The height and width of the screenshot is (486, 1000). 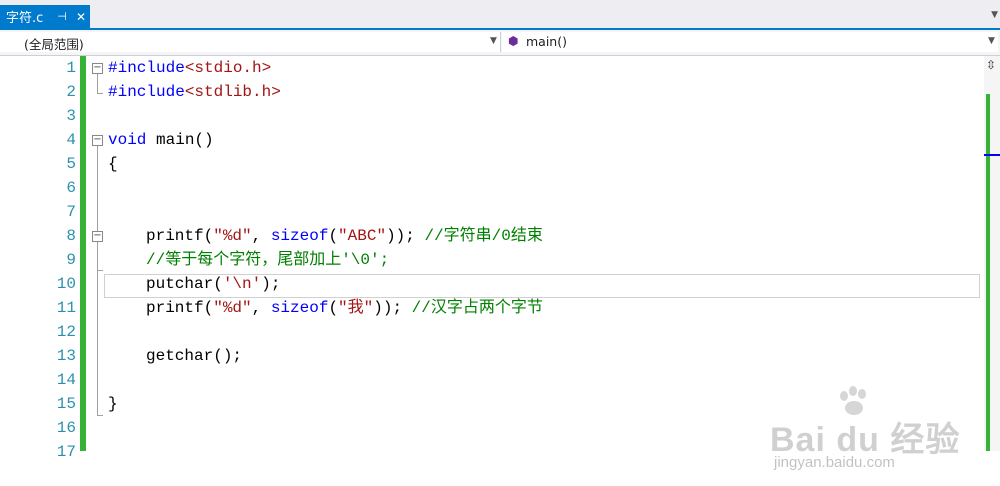 What do you see at coordinates (71, 212) in the screenshot?
I see `line-number: 7` at bounding box center [71, 212].